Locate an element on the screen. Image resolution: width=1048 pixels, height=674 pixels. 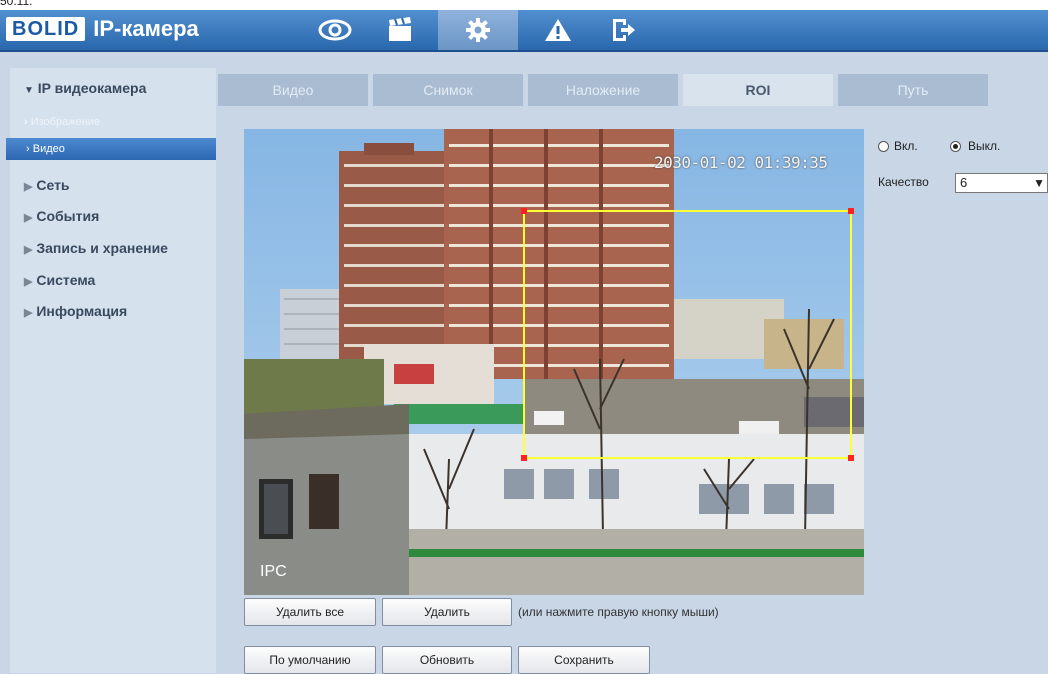
roi-on-label: Вкл. is located at coordinates (906, 146).